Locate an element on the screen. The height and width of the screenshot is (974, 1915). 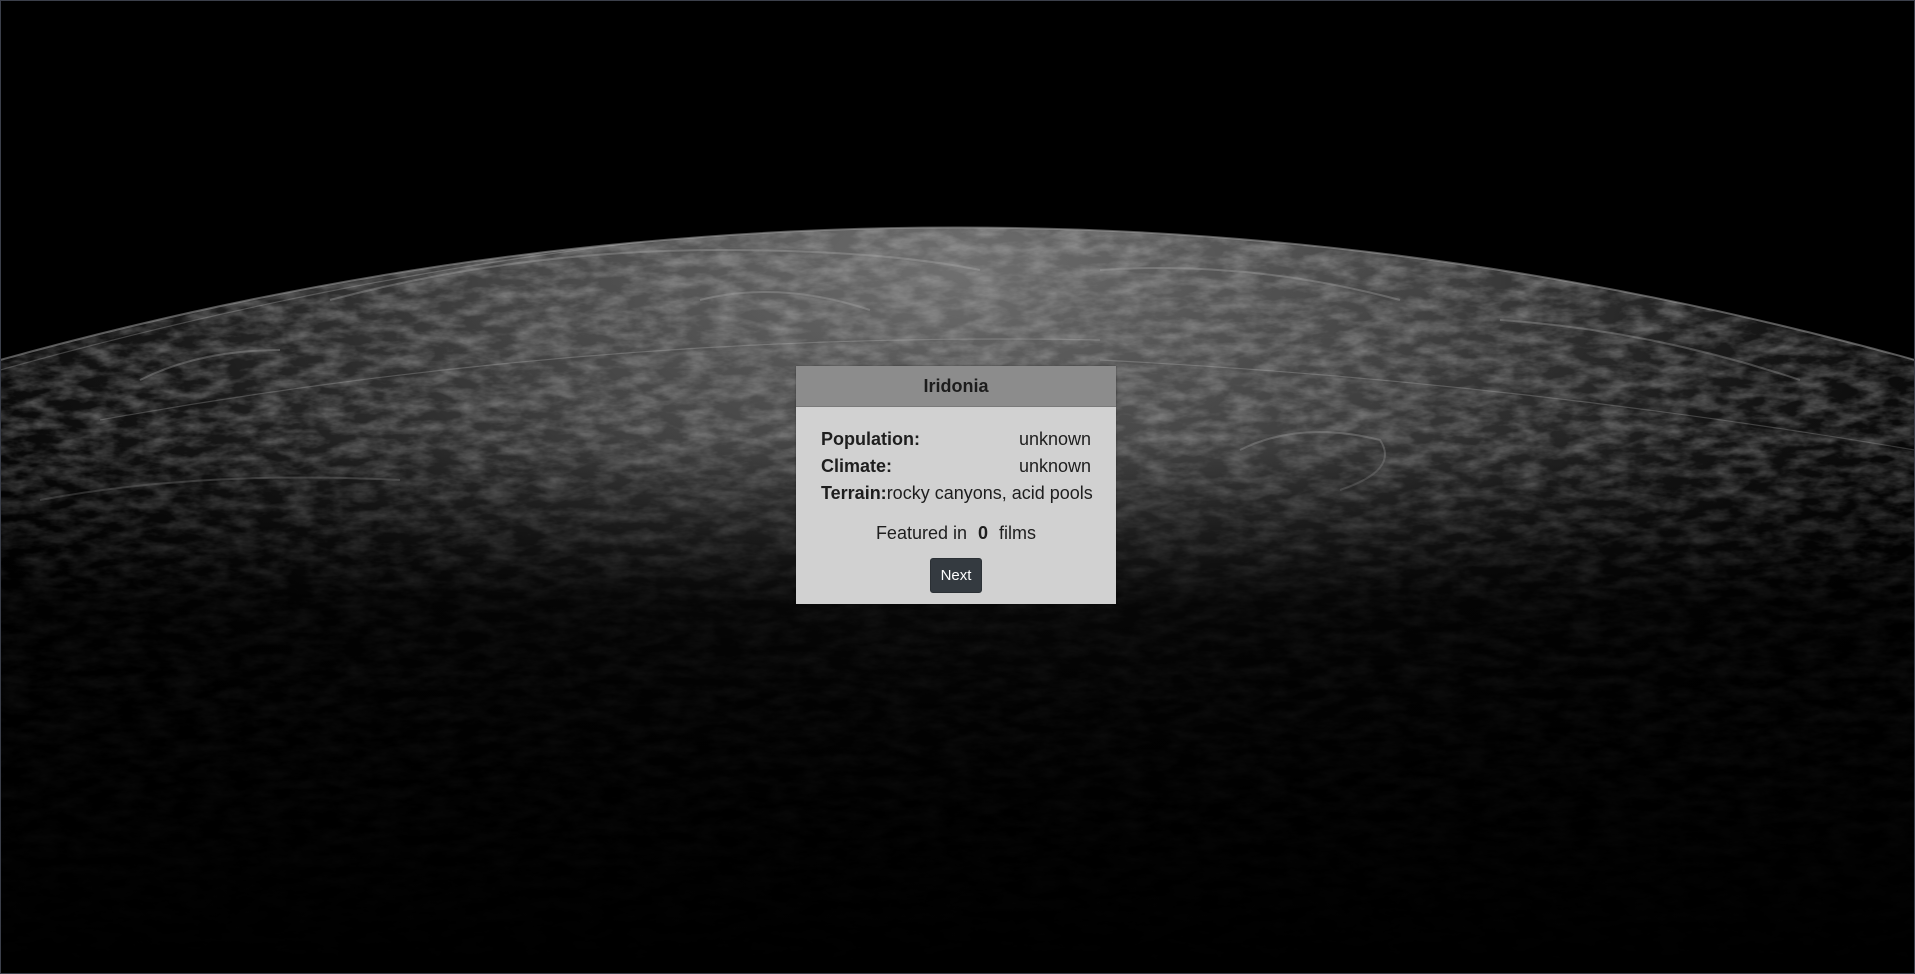
featured-suffix: films is located at coordinates (1018, 533).